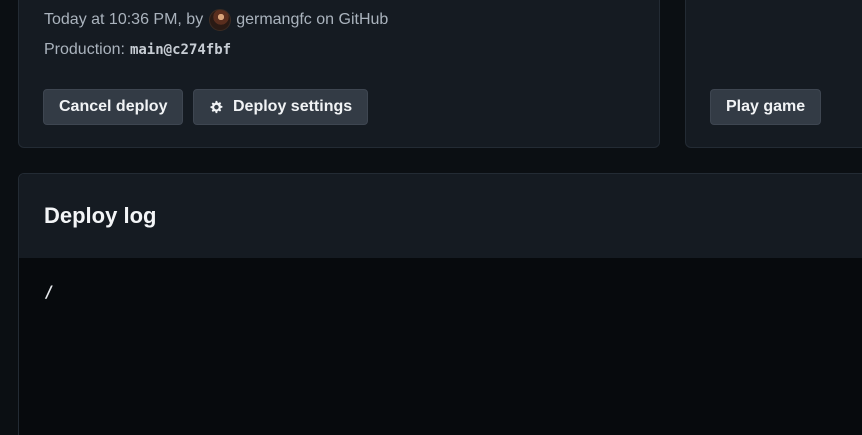 This screenshot has width=862, height=435. What do you see at coordinates (180, 50) in the screenshot?
I see `production-ref: main@c274fbf` at bounding box center [180, 50].